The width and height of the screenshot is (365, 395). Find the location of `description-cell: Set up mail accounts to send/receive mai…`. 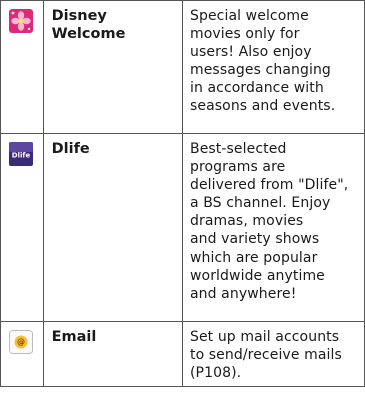

description-cell: Set up mail accounts to send/receive mai… is located at coordinates (273, 354).